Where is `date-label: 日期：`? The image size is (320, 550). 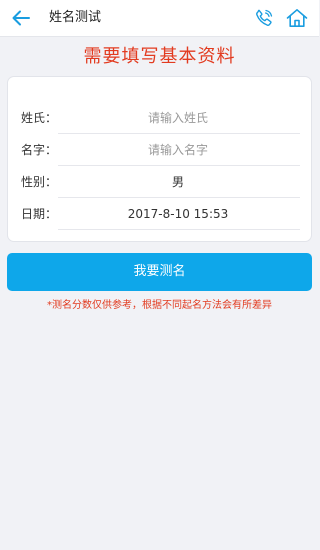 date-label: 日期： is located at coordinates (39, 214).